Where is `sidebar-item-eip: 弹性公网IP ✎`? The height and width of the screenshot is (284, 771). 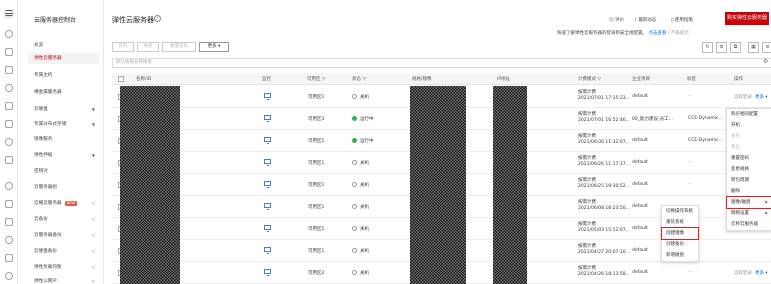 sidebar-item-eip: 弹性公网IP ✎ is located at coordinates (66, 280).